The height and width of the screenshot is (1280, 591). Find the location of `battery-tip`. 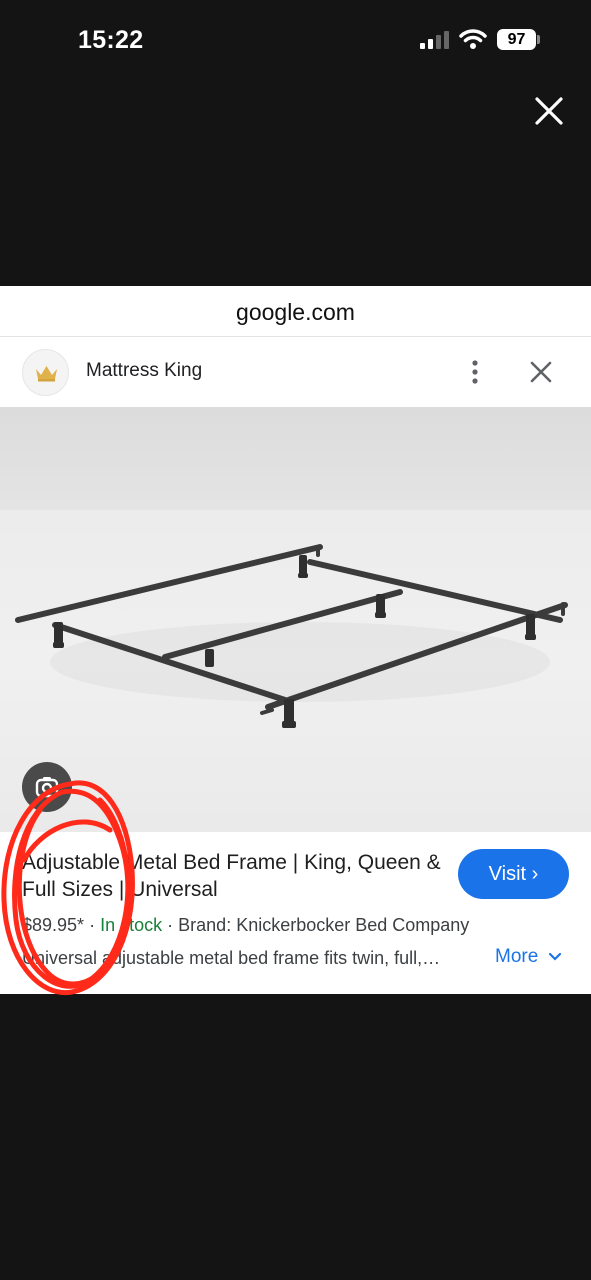

battery-tip is located at coordinates (538, 39).